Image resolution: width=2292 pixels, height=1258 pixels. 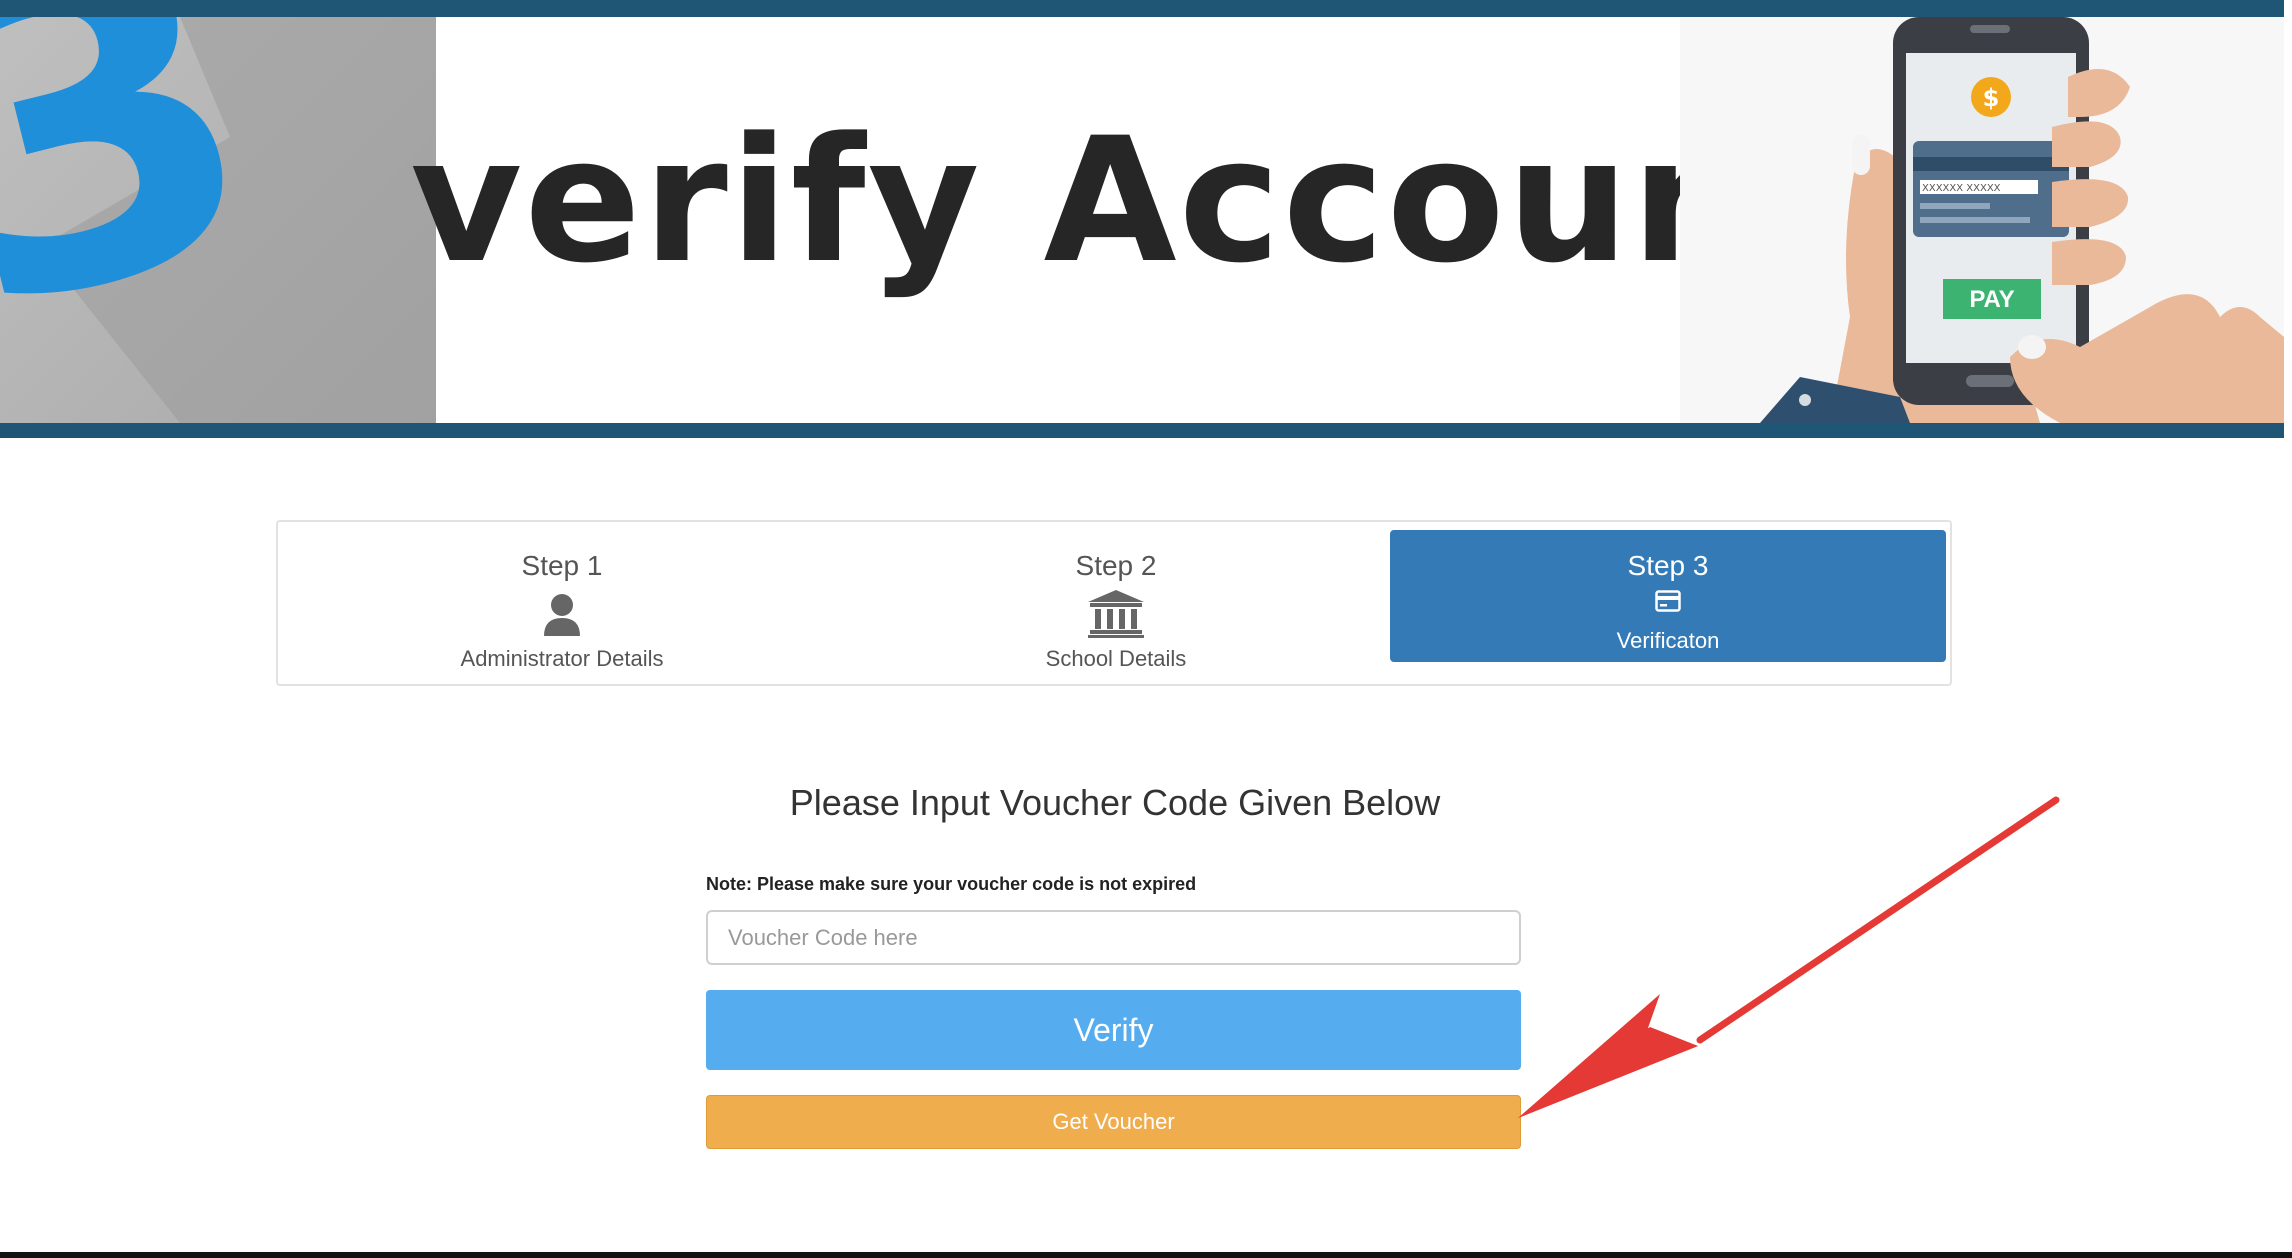 What do you see at coordinates (1113, 937) in the screenshot?
I see `voucher-code-input` at bounding box center [1113, 937].